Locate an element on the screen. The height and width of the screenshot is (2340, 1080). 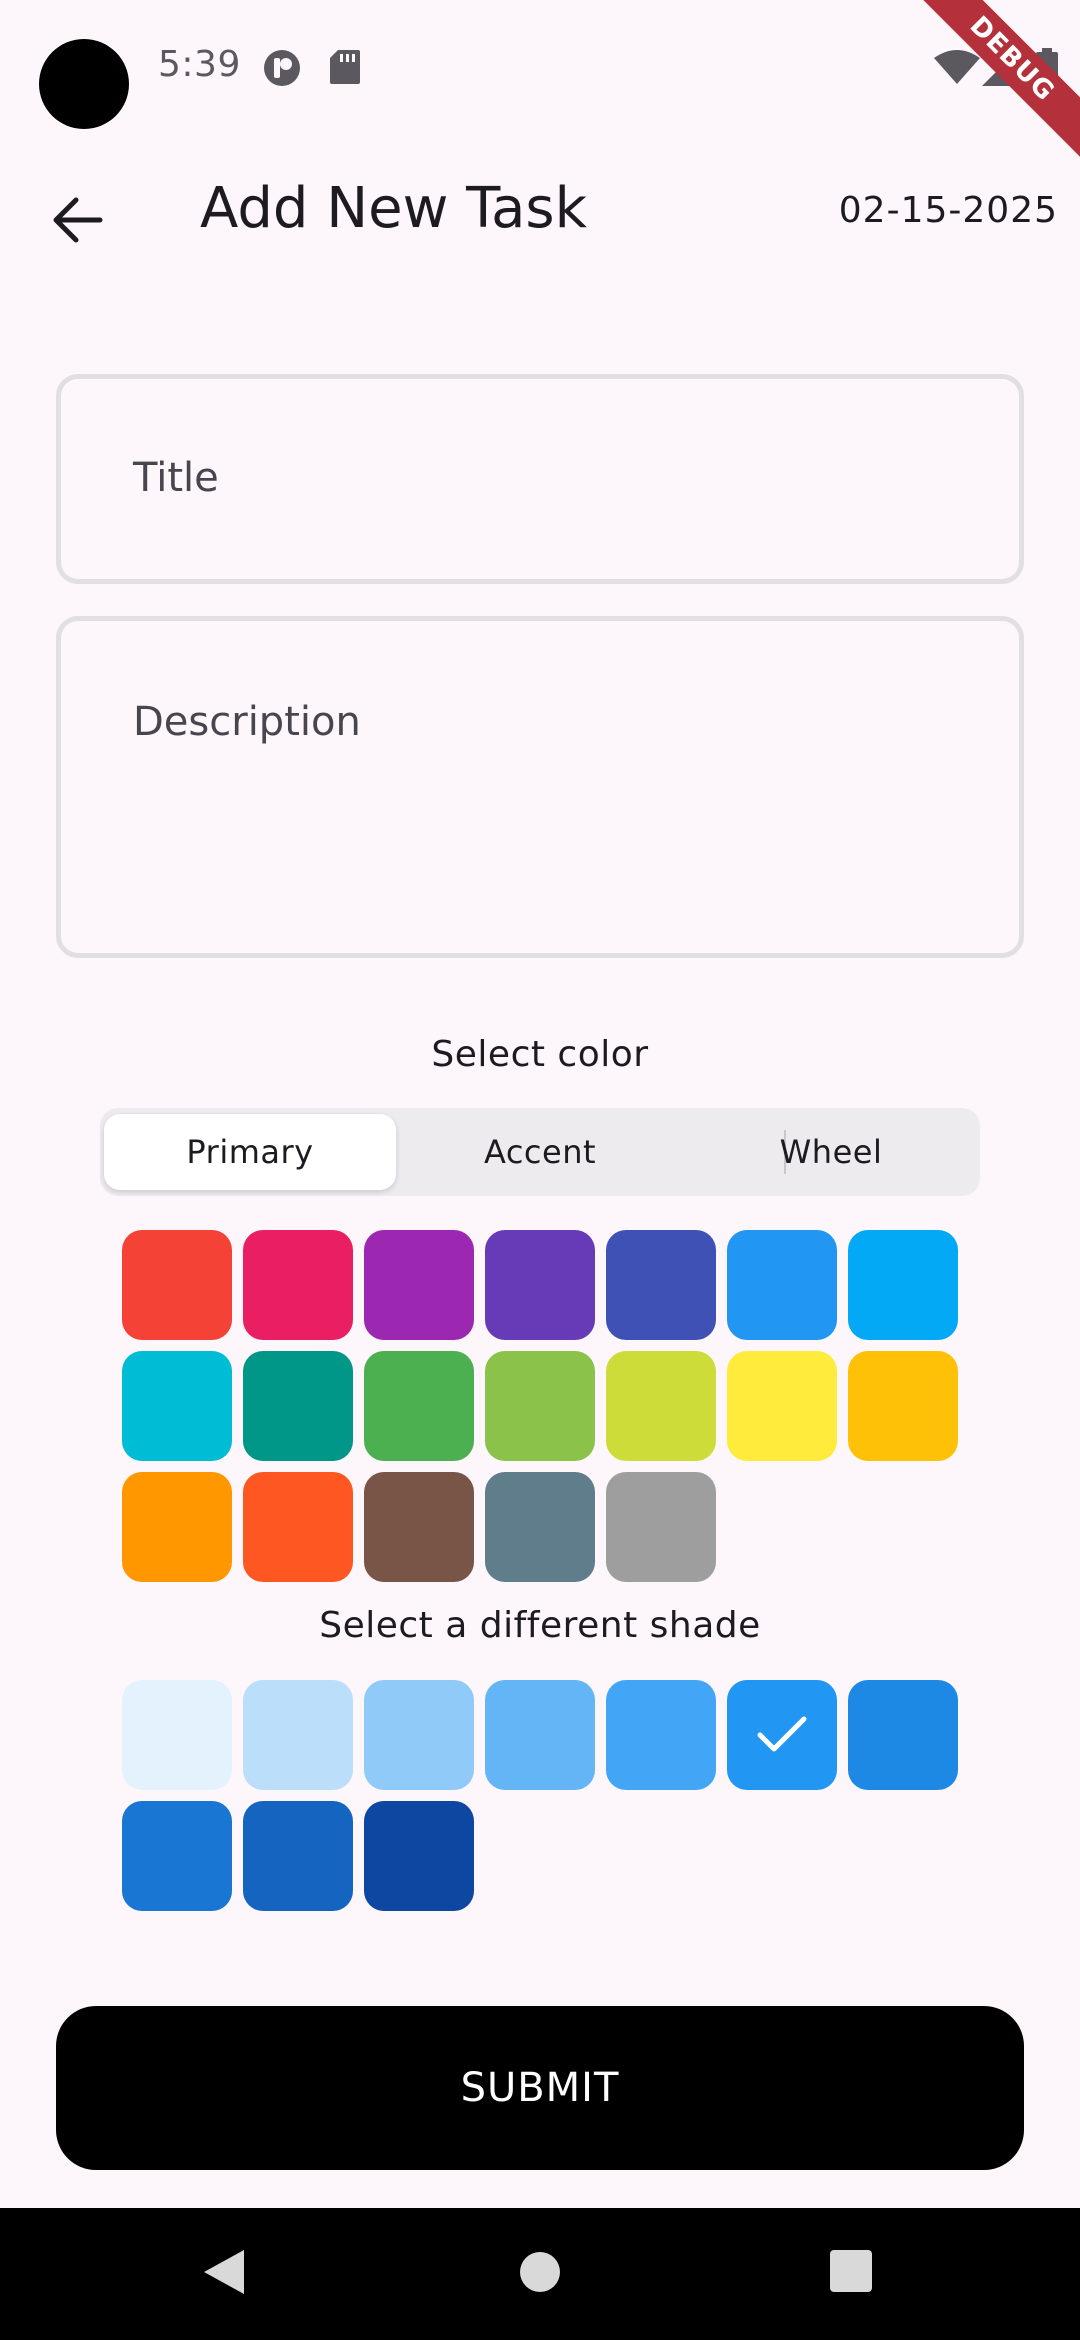
app-bar: Add New Task 02-15-2025 is located at coordinates (540, 212).